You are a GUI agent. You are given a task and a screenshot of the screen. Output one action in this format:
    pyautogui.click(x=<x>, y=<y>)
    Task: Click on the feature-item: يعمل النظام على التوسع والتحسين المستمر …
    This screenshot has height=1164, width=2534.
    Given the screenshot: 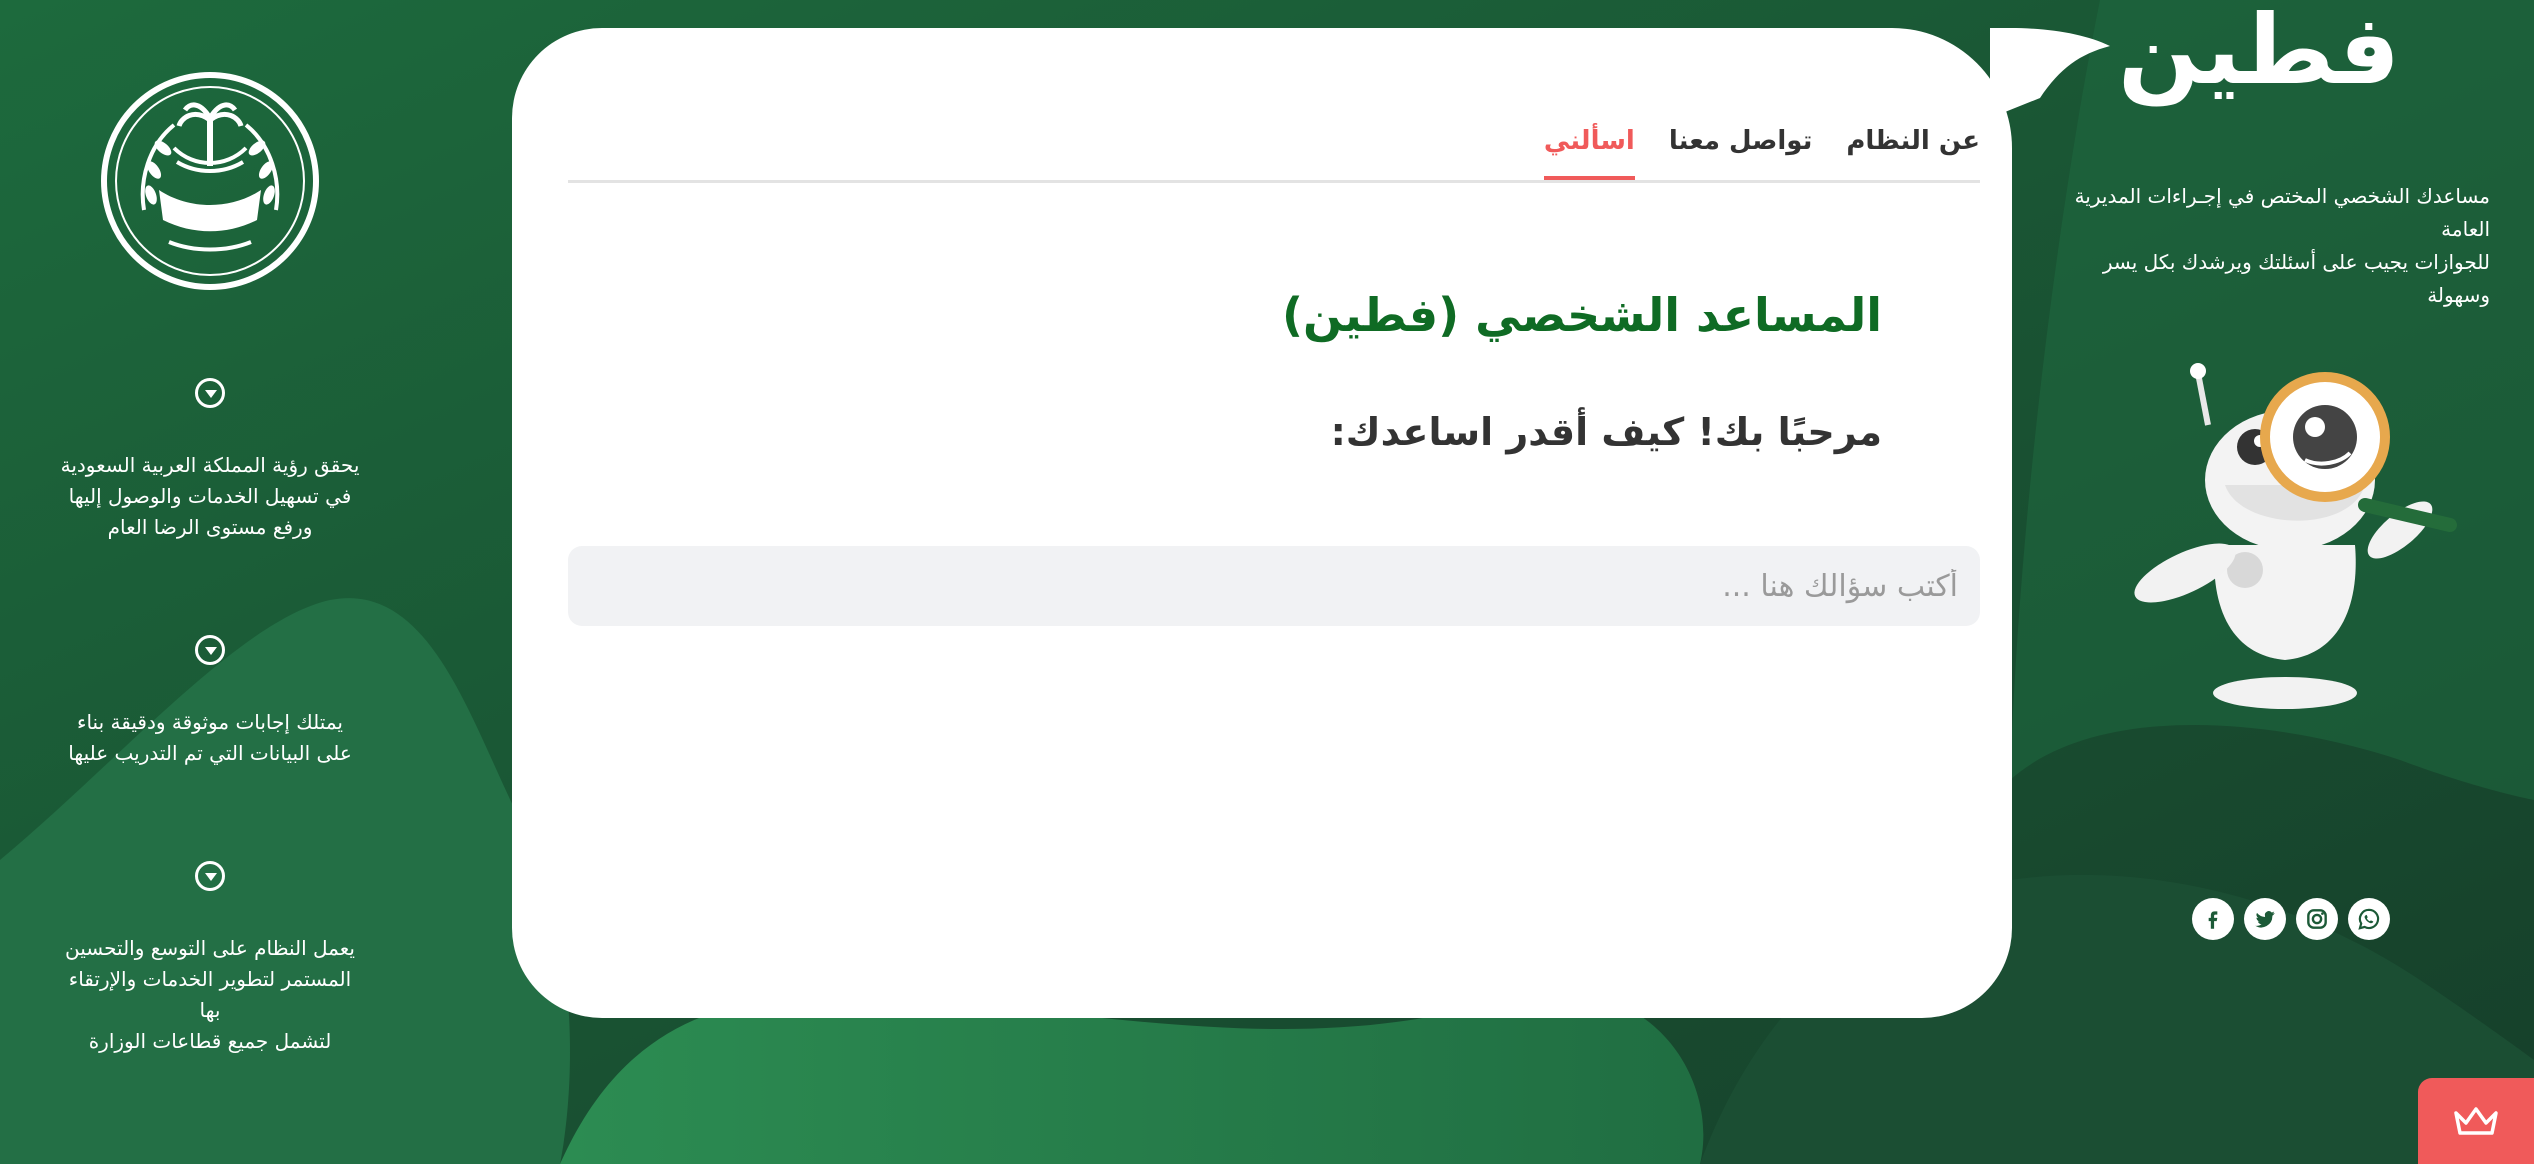 What is the action you would take?
    pyautogui.click(x=210, y=959)
    